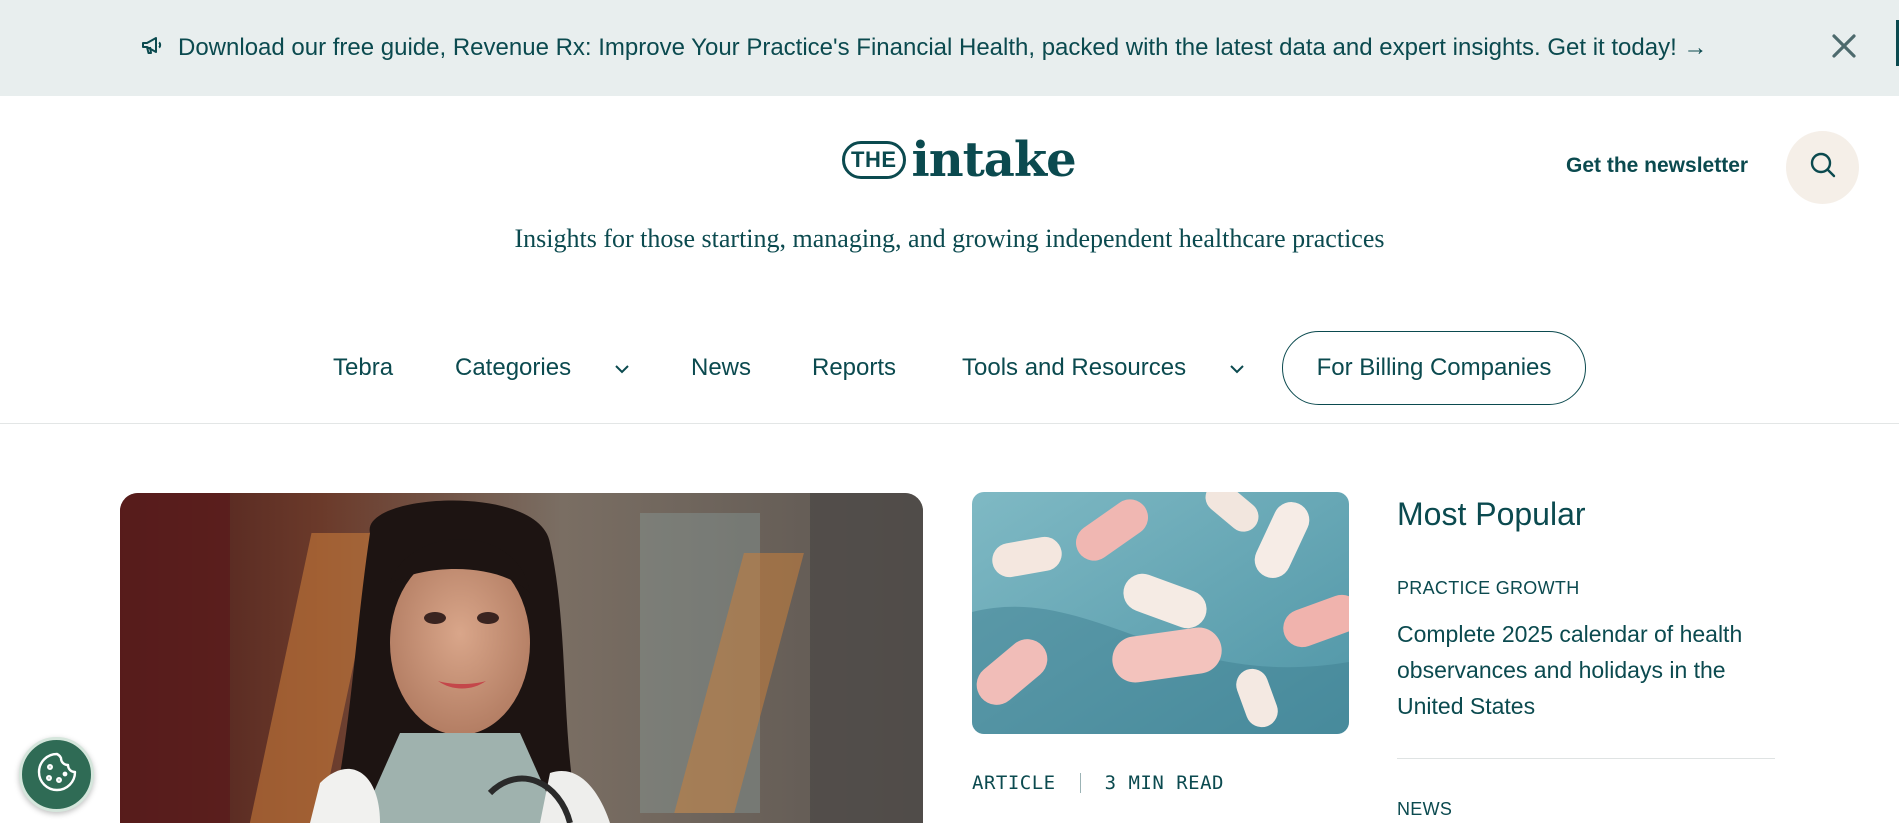 The width and height of the screenshot is (1899, 823). What do you see at coordinates (1586, 758) in the screenshot?
I see `popular-divider` at bounding box center [1586, 758].